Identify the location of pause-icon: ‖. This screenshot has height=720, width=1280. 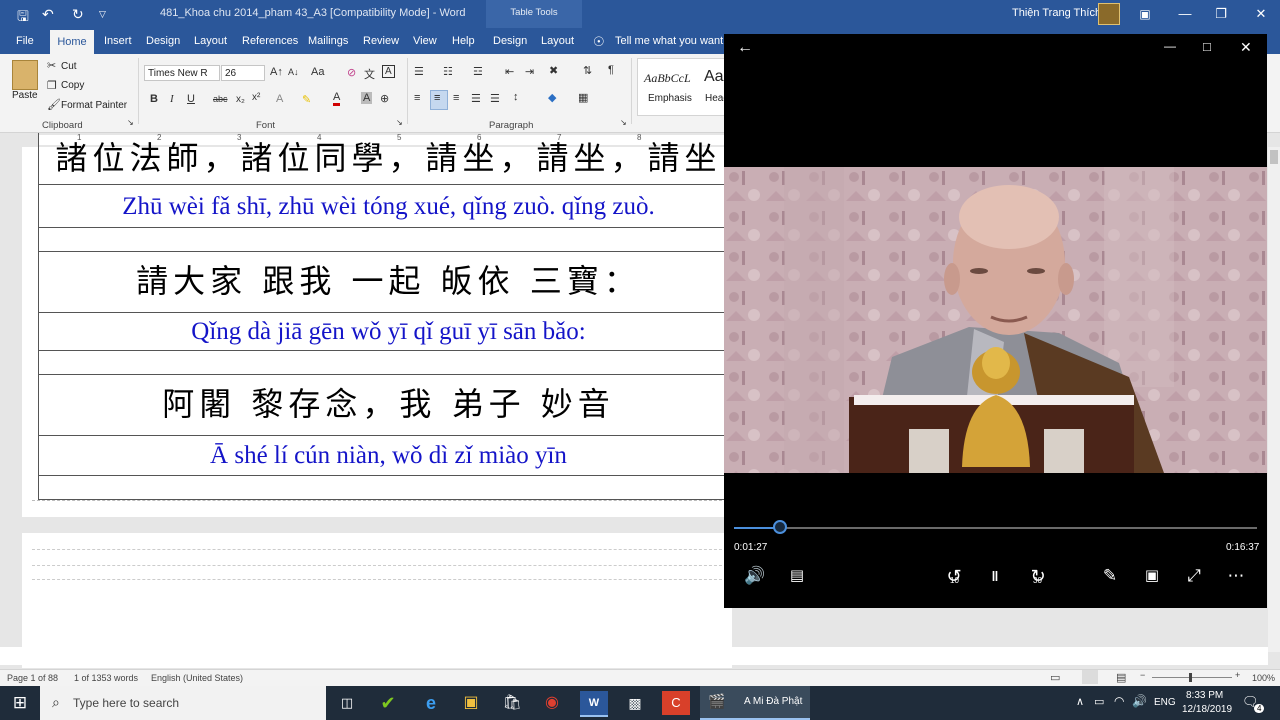
(995, 576).